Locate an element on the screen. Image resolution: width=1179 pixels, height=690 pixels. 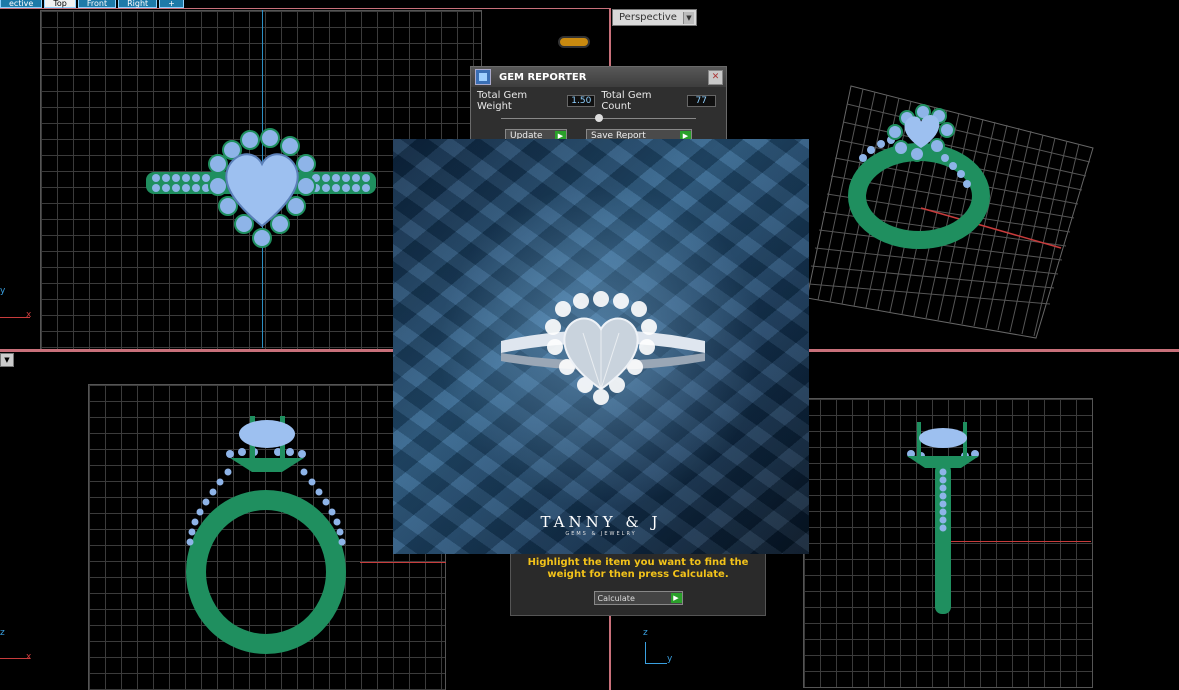
tab-active: ective is located at coordinates (21, 4).